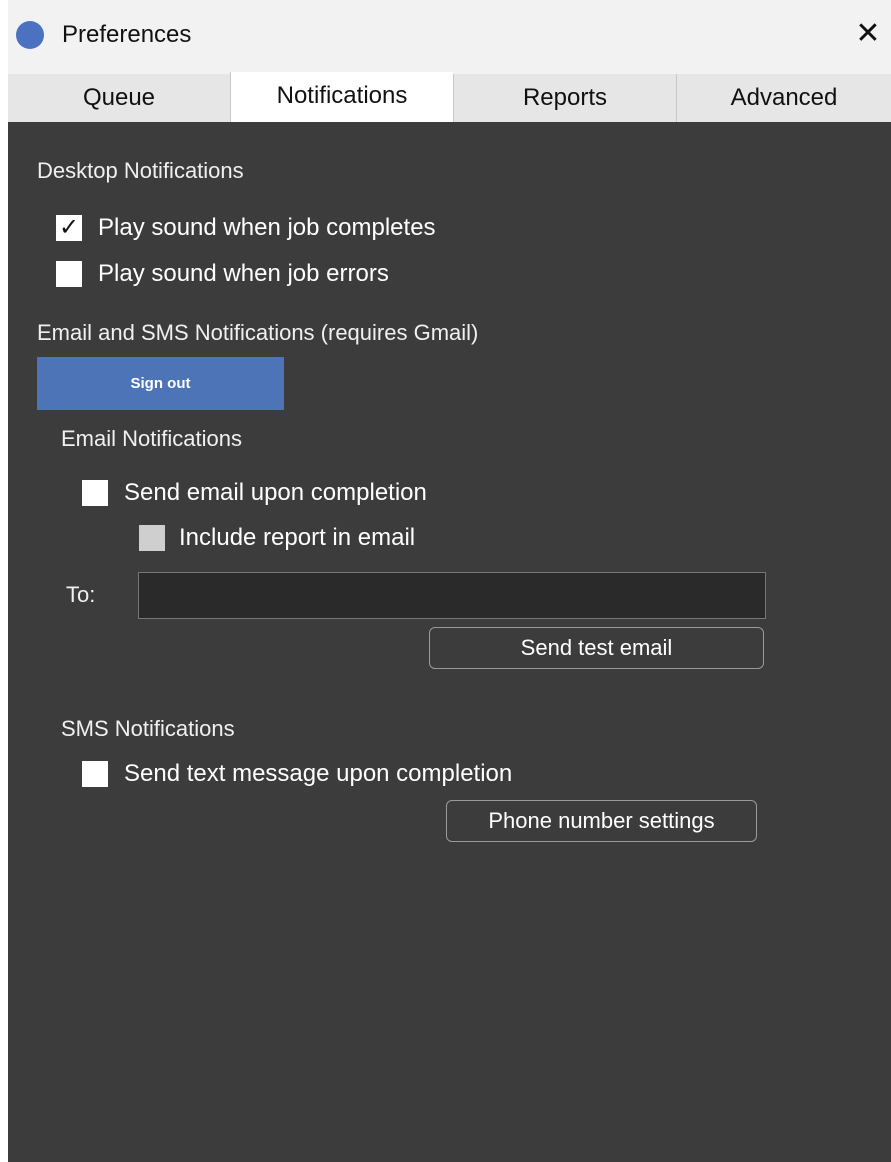  What do you see at coordinates (119, 98) in the screenshot?
I see `tab-queue: Queue` at bounding box center [119, 98].